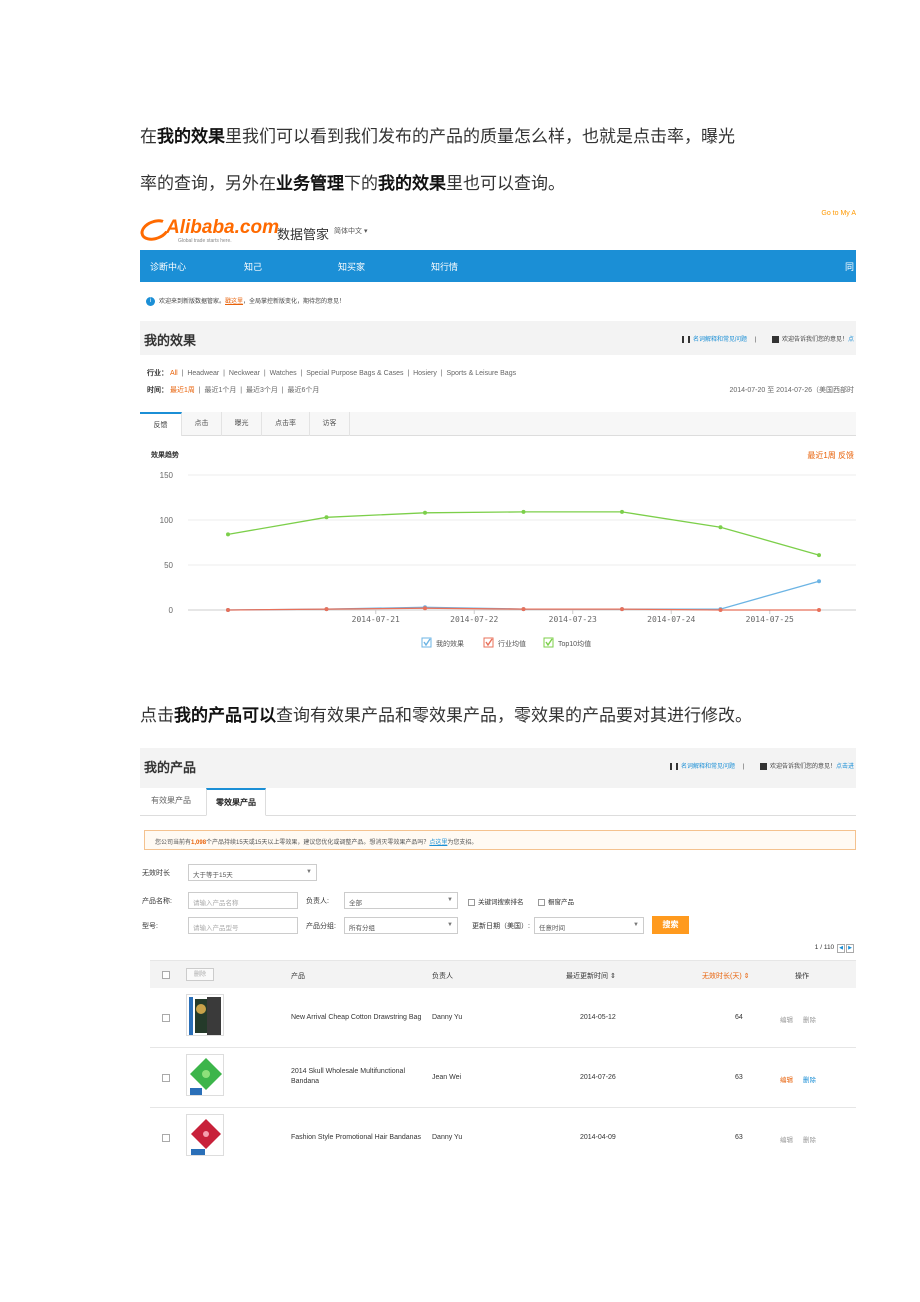 This screenshot has width=920, height=1302. Describe the element at coordinates (171, 610) in the screenshot. I see `y-tick-label: 0` at that location.